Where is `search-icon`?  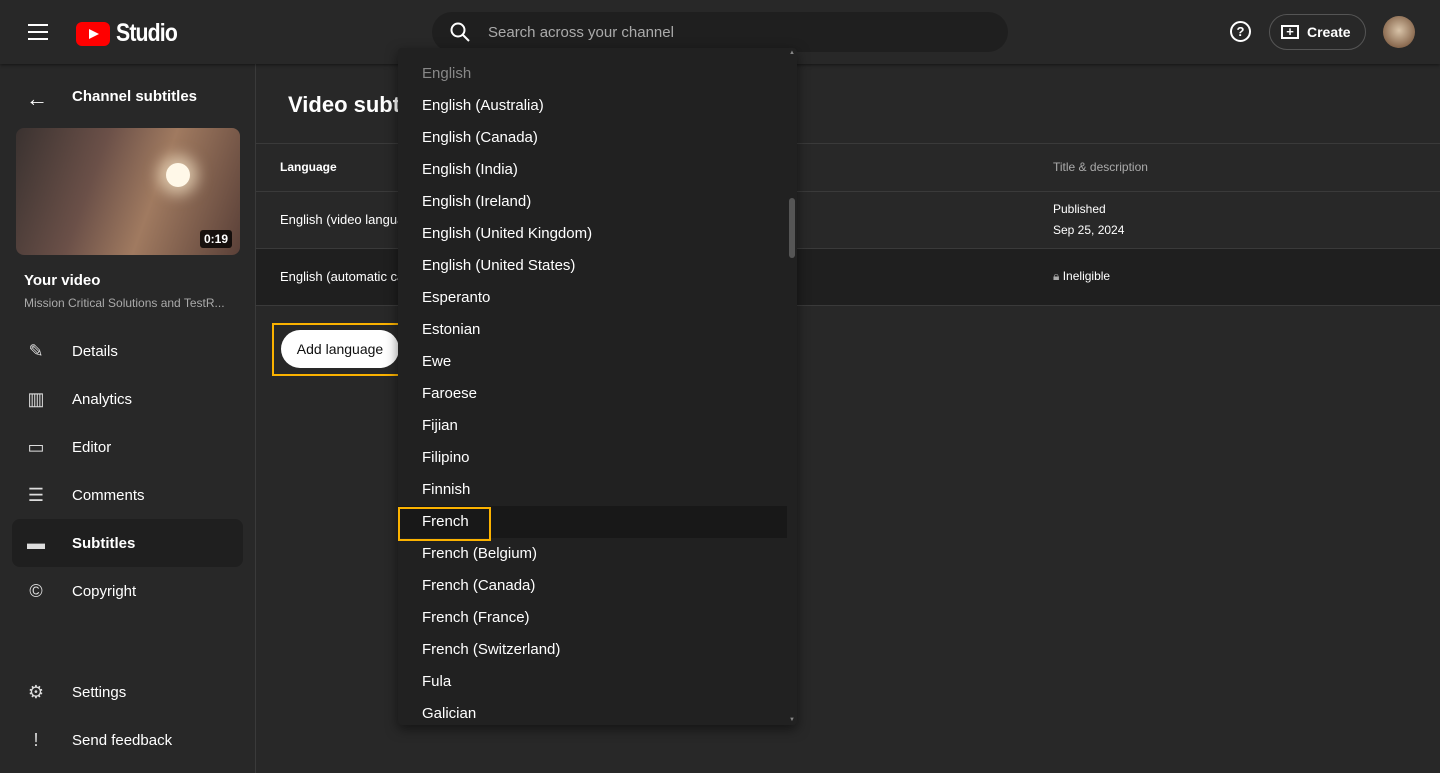
search-icon is located at coordinates (460, 32).